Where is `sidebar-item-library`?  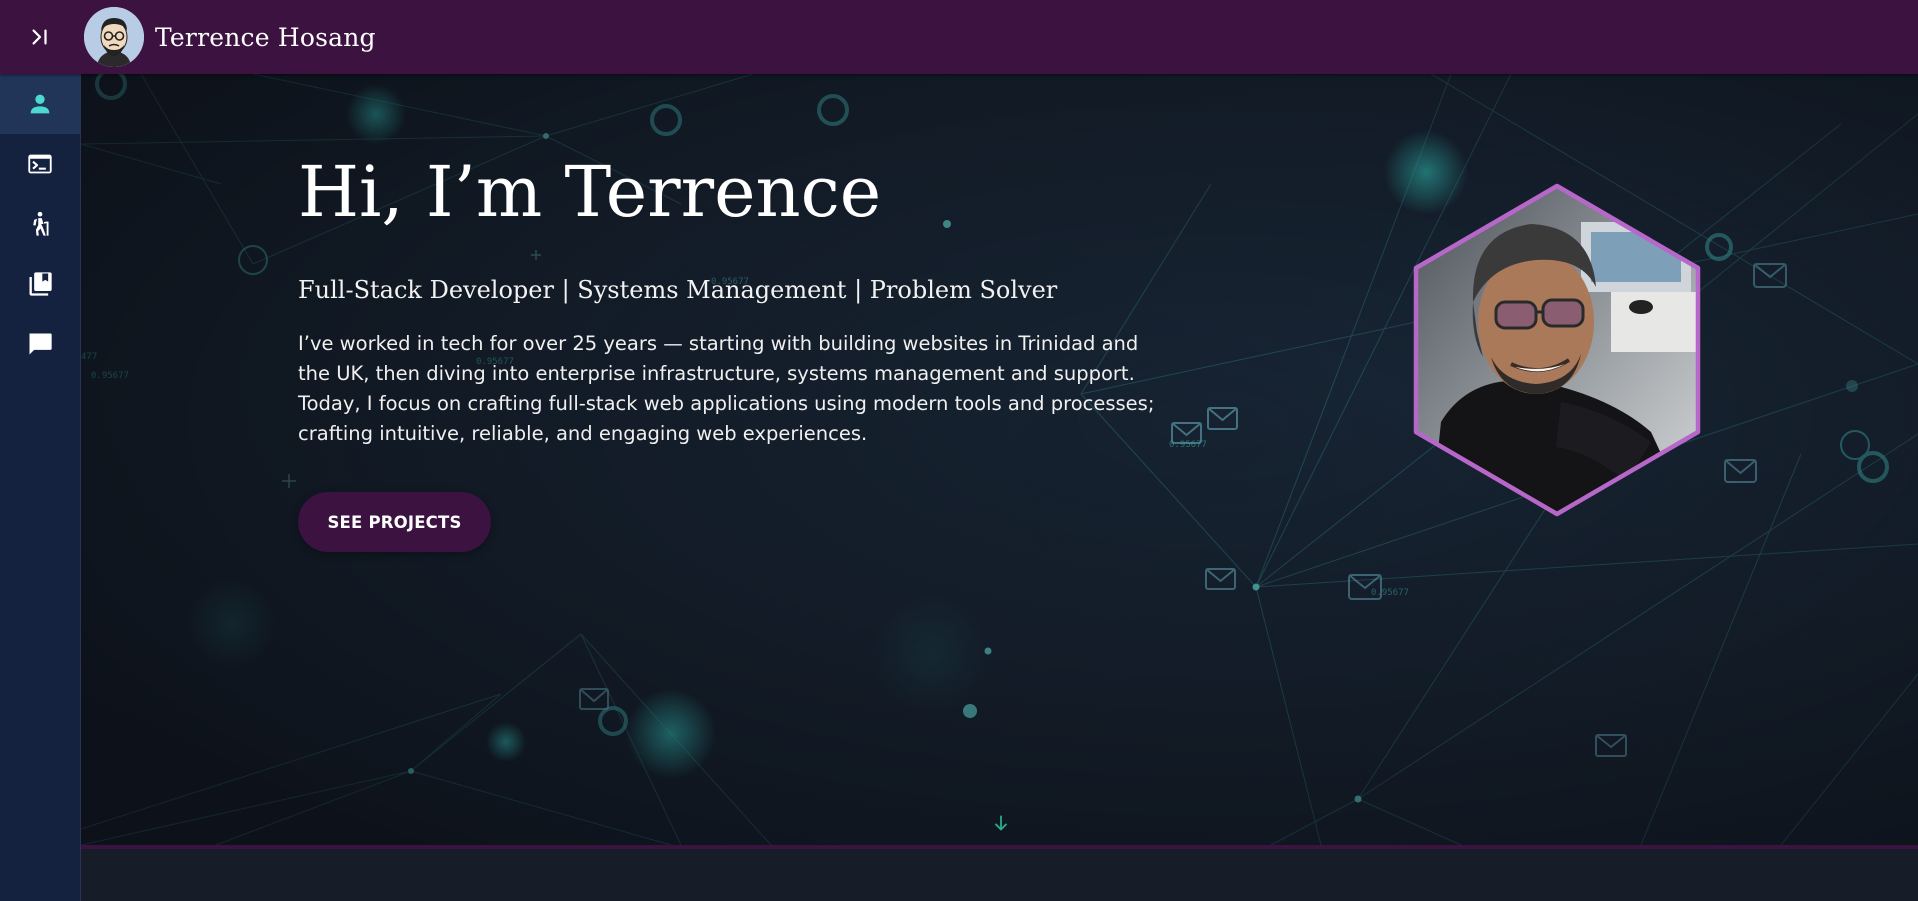
sidebar-item-library is located at coordinates (40, 284).